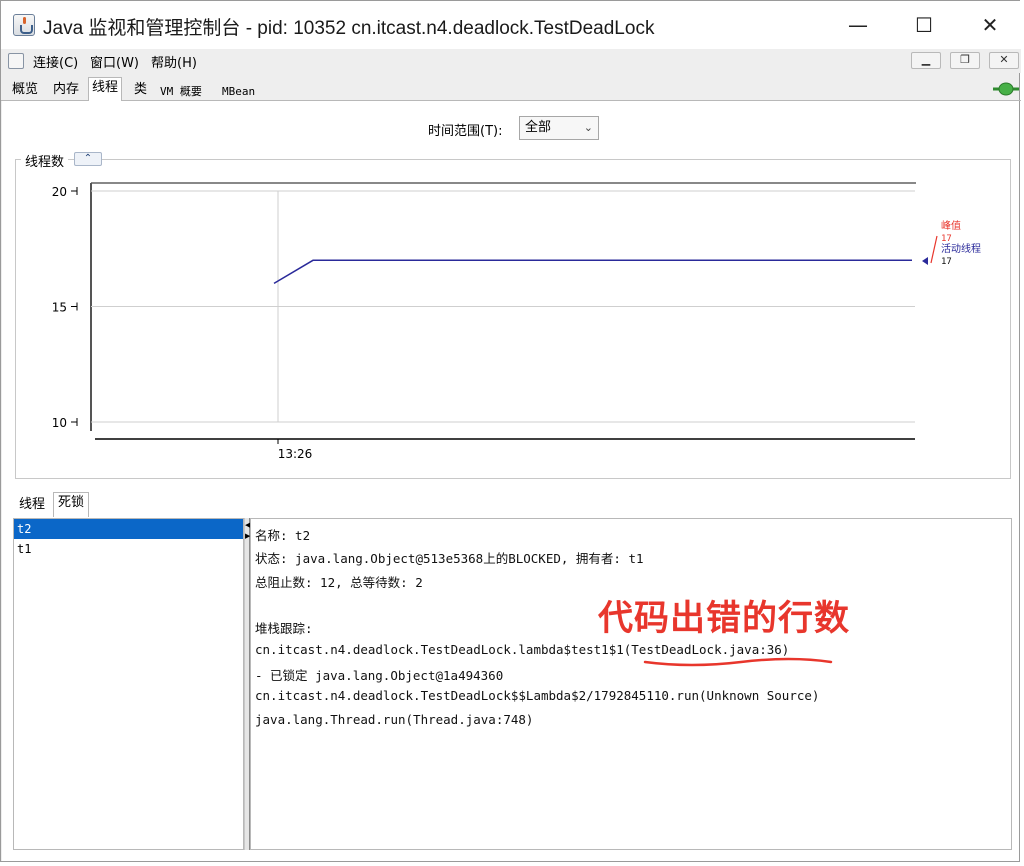 The height and width of the screenshot is (866, 1024). Describe the element at coordinates (283, 535) in the screenshot. I see `thread-name-line: 名称: t2` at that location.